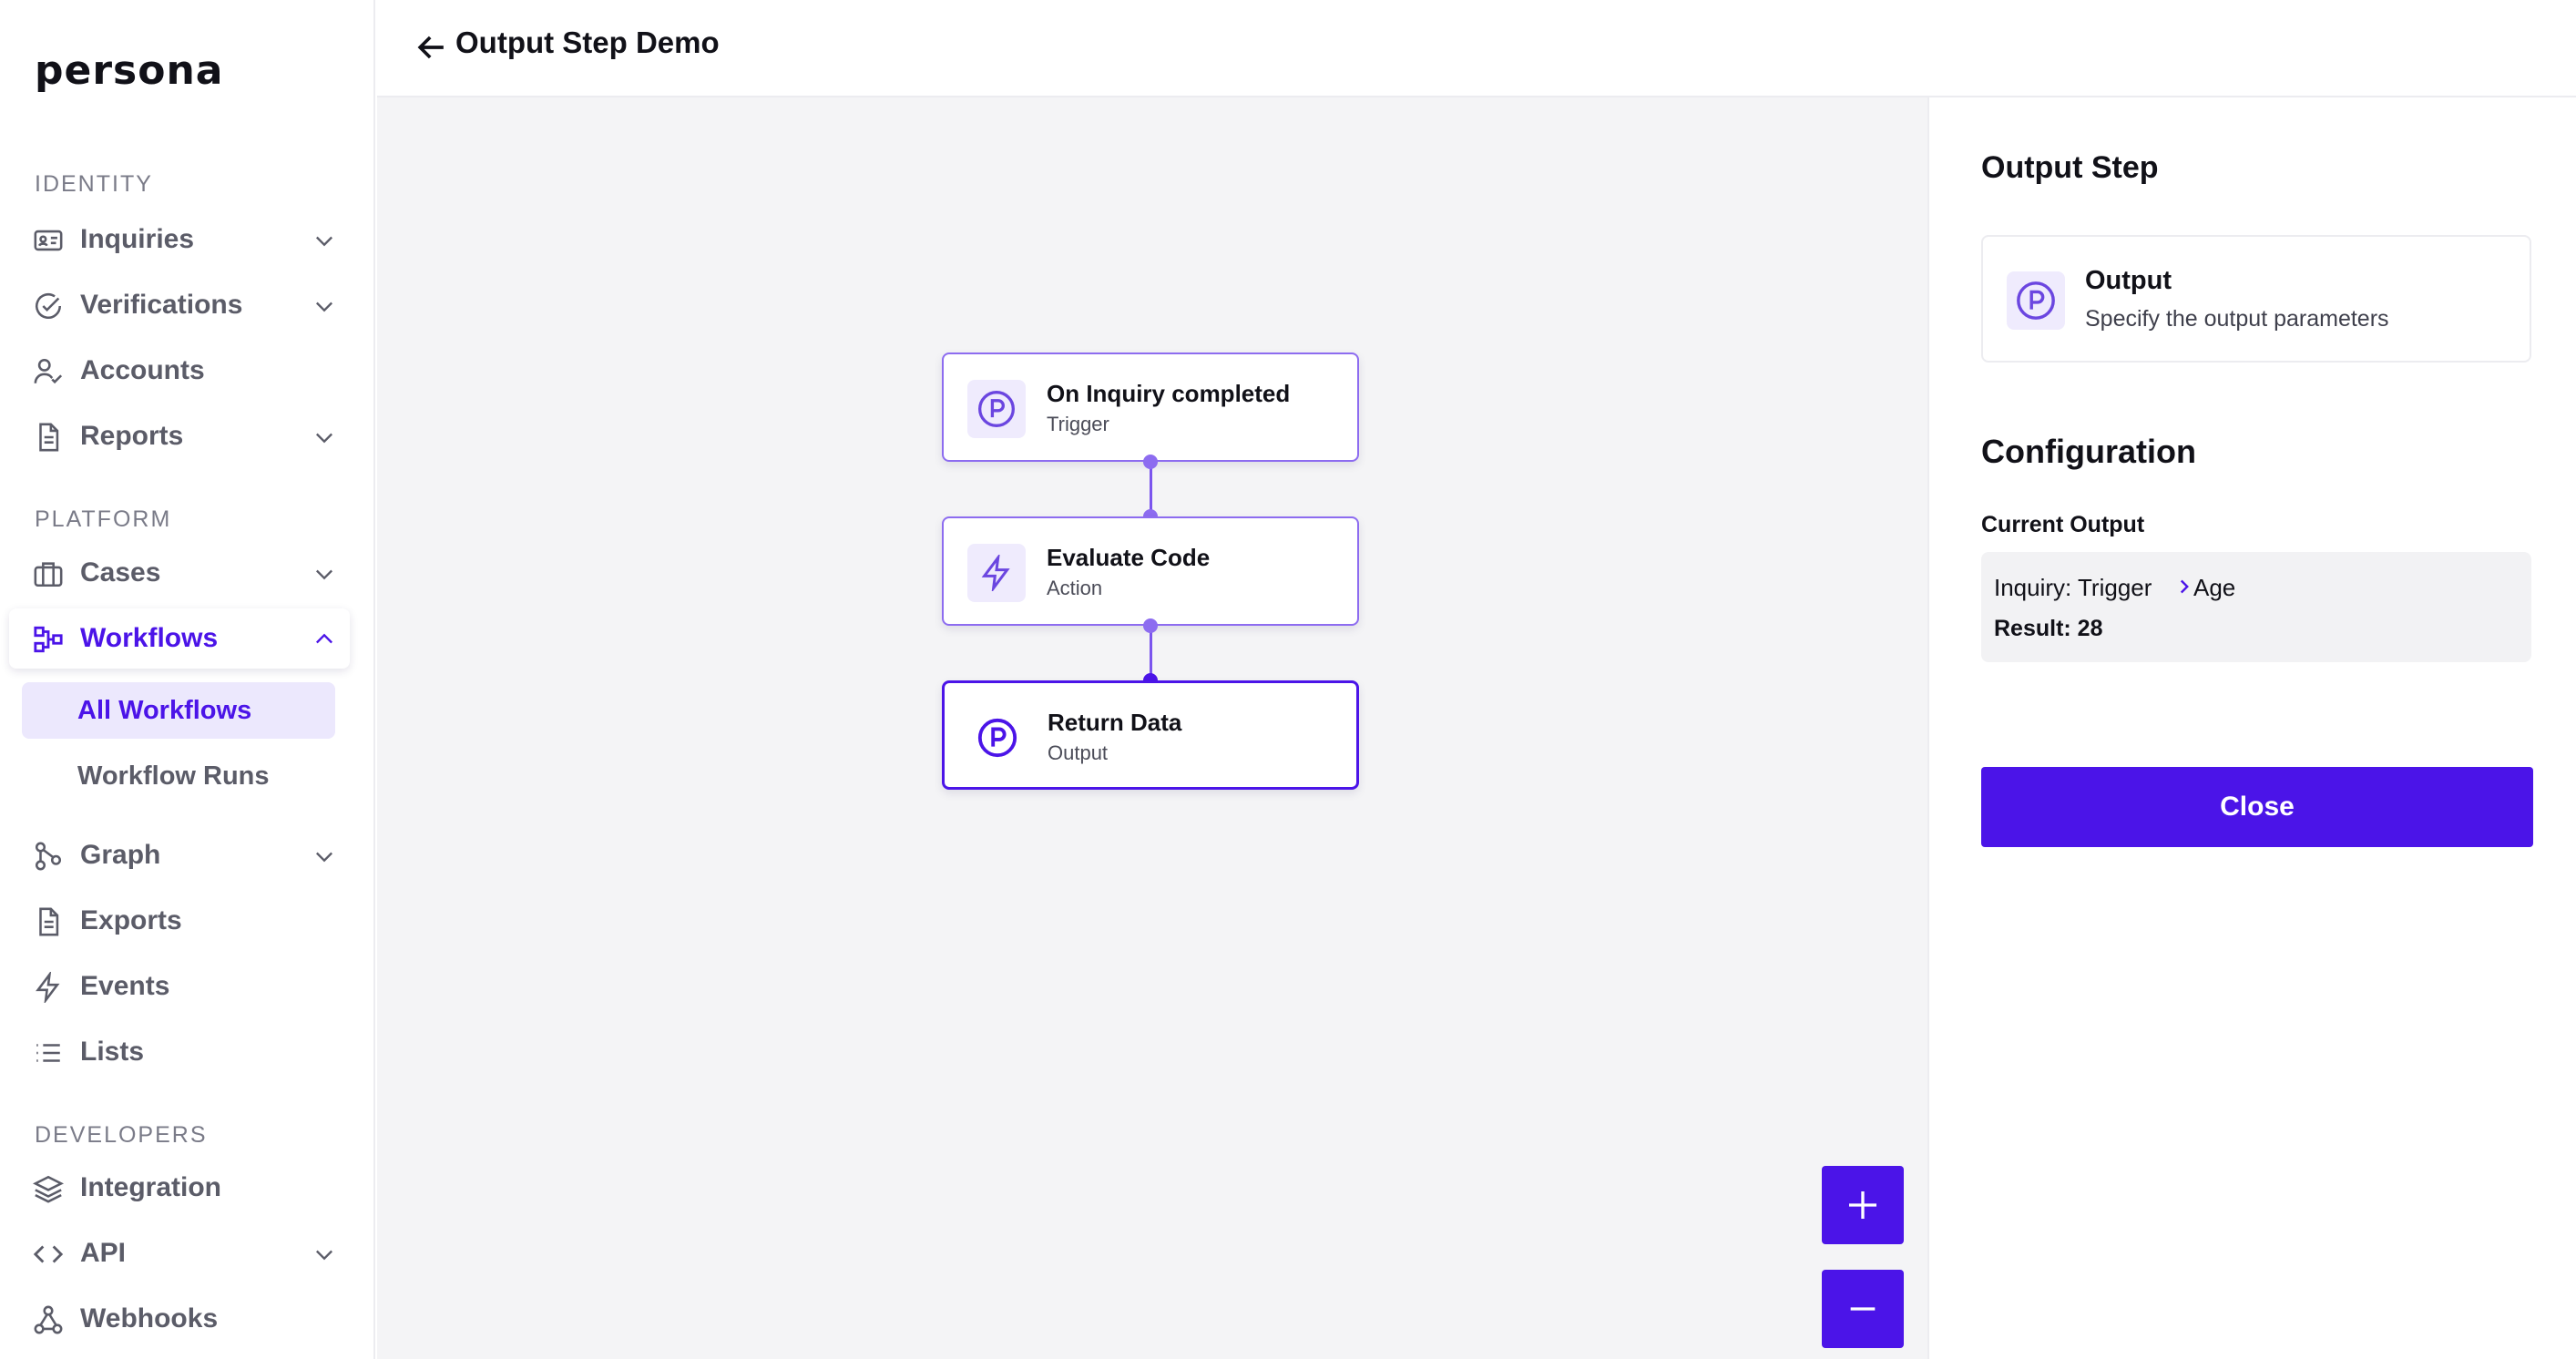 The width and height of the screenshot is (2576, 1359). I want to click on sidebar-item-accounts: Accounts, so click(179, 371).